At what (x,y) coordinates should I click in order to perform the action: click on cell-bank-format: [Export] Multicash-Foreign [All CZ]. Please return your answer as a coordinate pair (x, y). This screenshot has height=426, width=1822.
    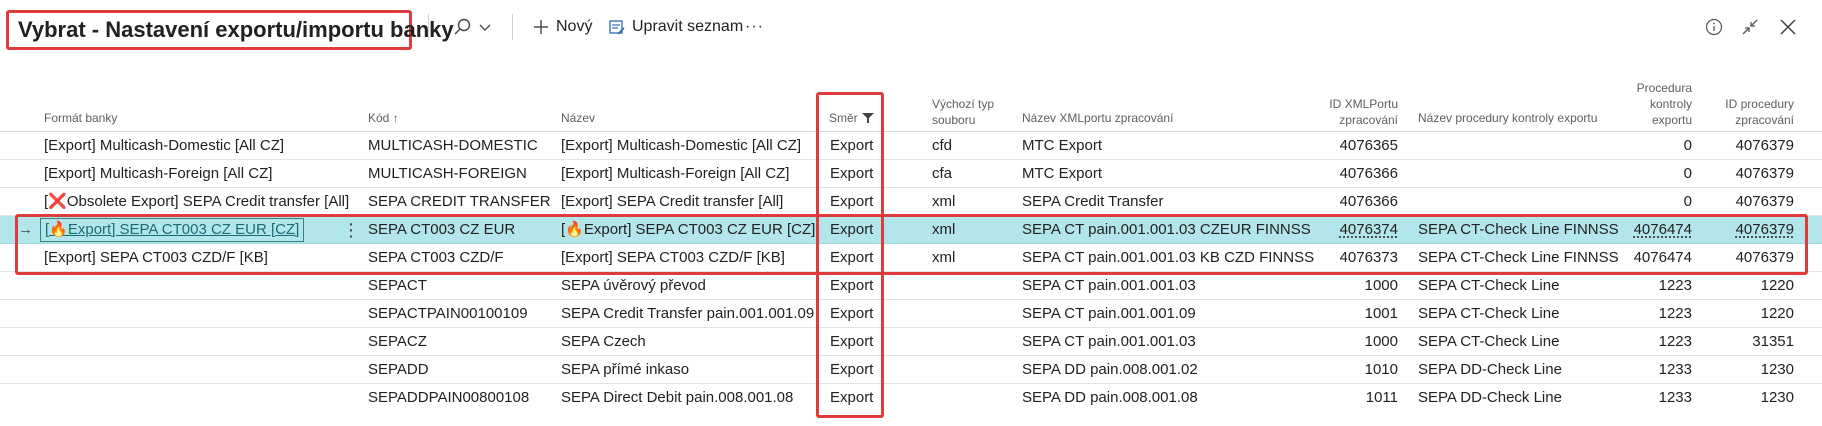
    Looking at the image, I should click on (158, 174).